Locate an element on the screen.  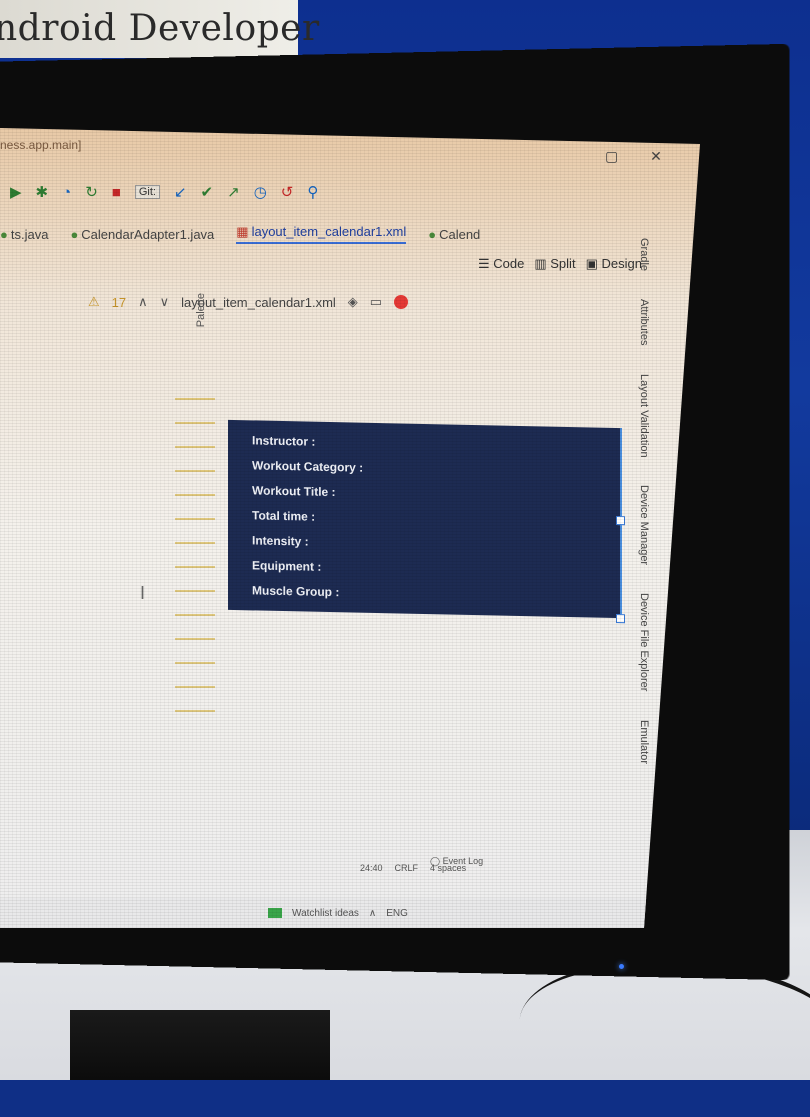
tab-layout-xml: ▦ layout_item_calendar1.xml is located at coordinates (321, 234).